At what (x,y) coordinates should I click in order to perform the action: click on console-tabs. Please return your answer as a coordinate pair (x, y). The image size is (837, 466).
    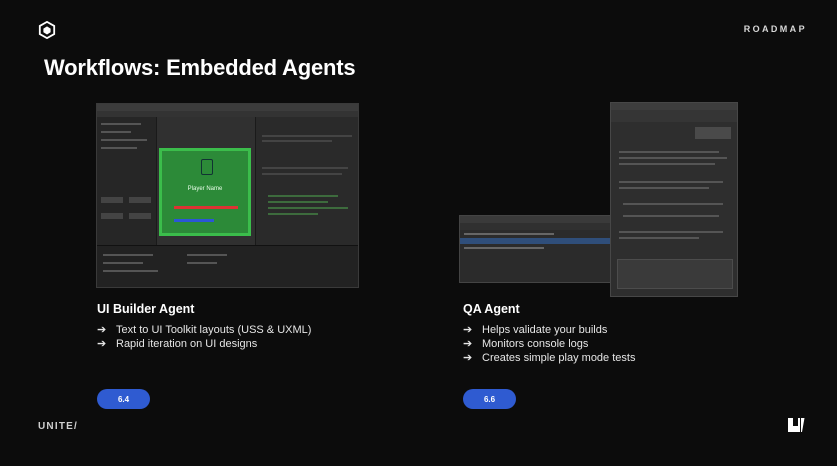
    Looking at the image, I should click on (544, 219).